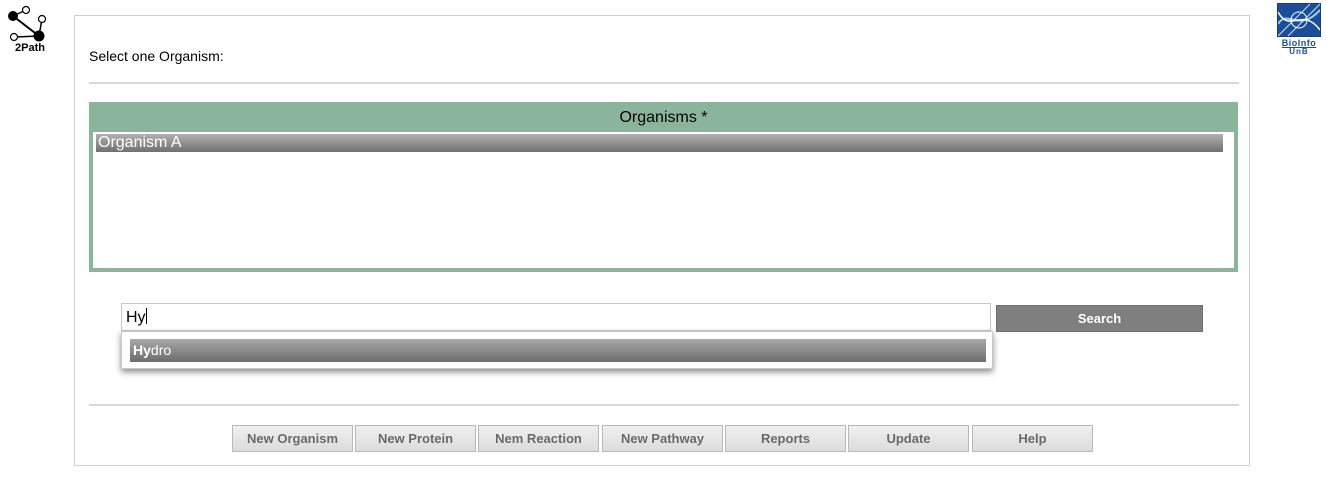 The width and height of the screenshot is (1326, 501). Describe the element at coordinates (659, 143) in the screenshot. I see `organism-option: Organism A` at that location.